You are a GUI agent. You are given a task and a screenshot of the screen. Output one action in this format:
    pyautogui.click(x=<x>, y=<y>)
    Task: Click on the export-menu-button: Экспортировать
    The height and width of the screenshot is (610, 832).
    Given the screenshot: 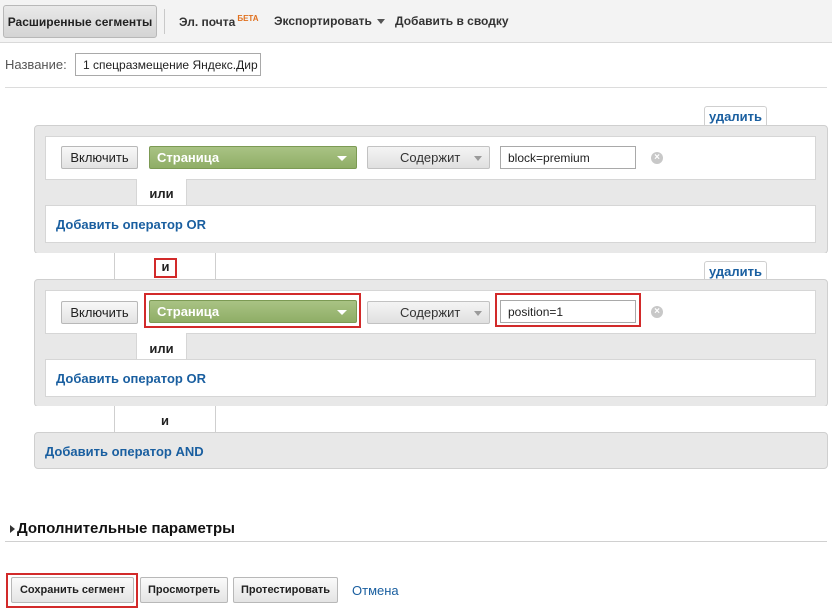 What is the action you would take?
    pyautogui.click(x=329, y=21)
    